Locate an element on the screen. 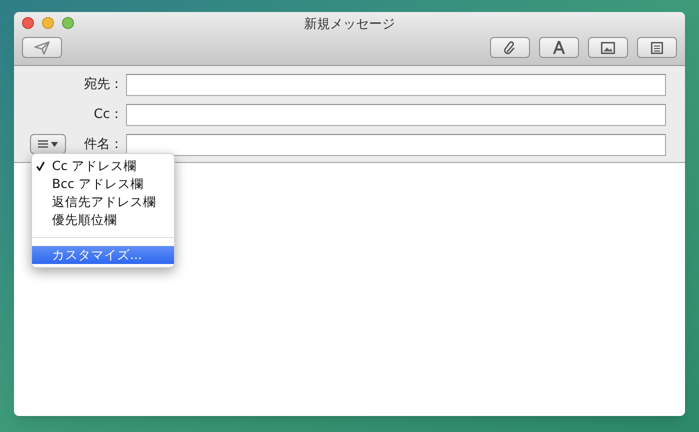 Image resolution: width=699 pixels, height=432 pixels. template-icon is located at coordinates (657, 48).